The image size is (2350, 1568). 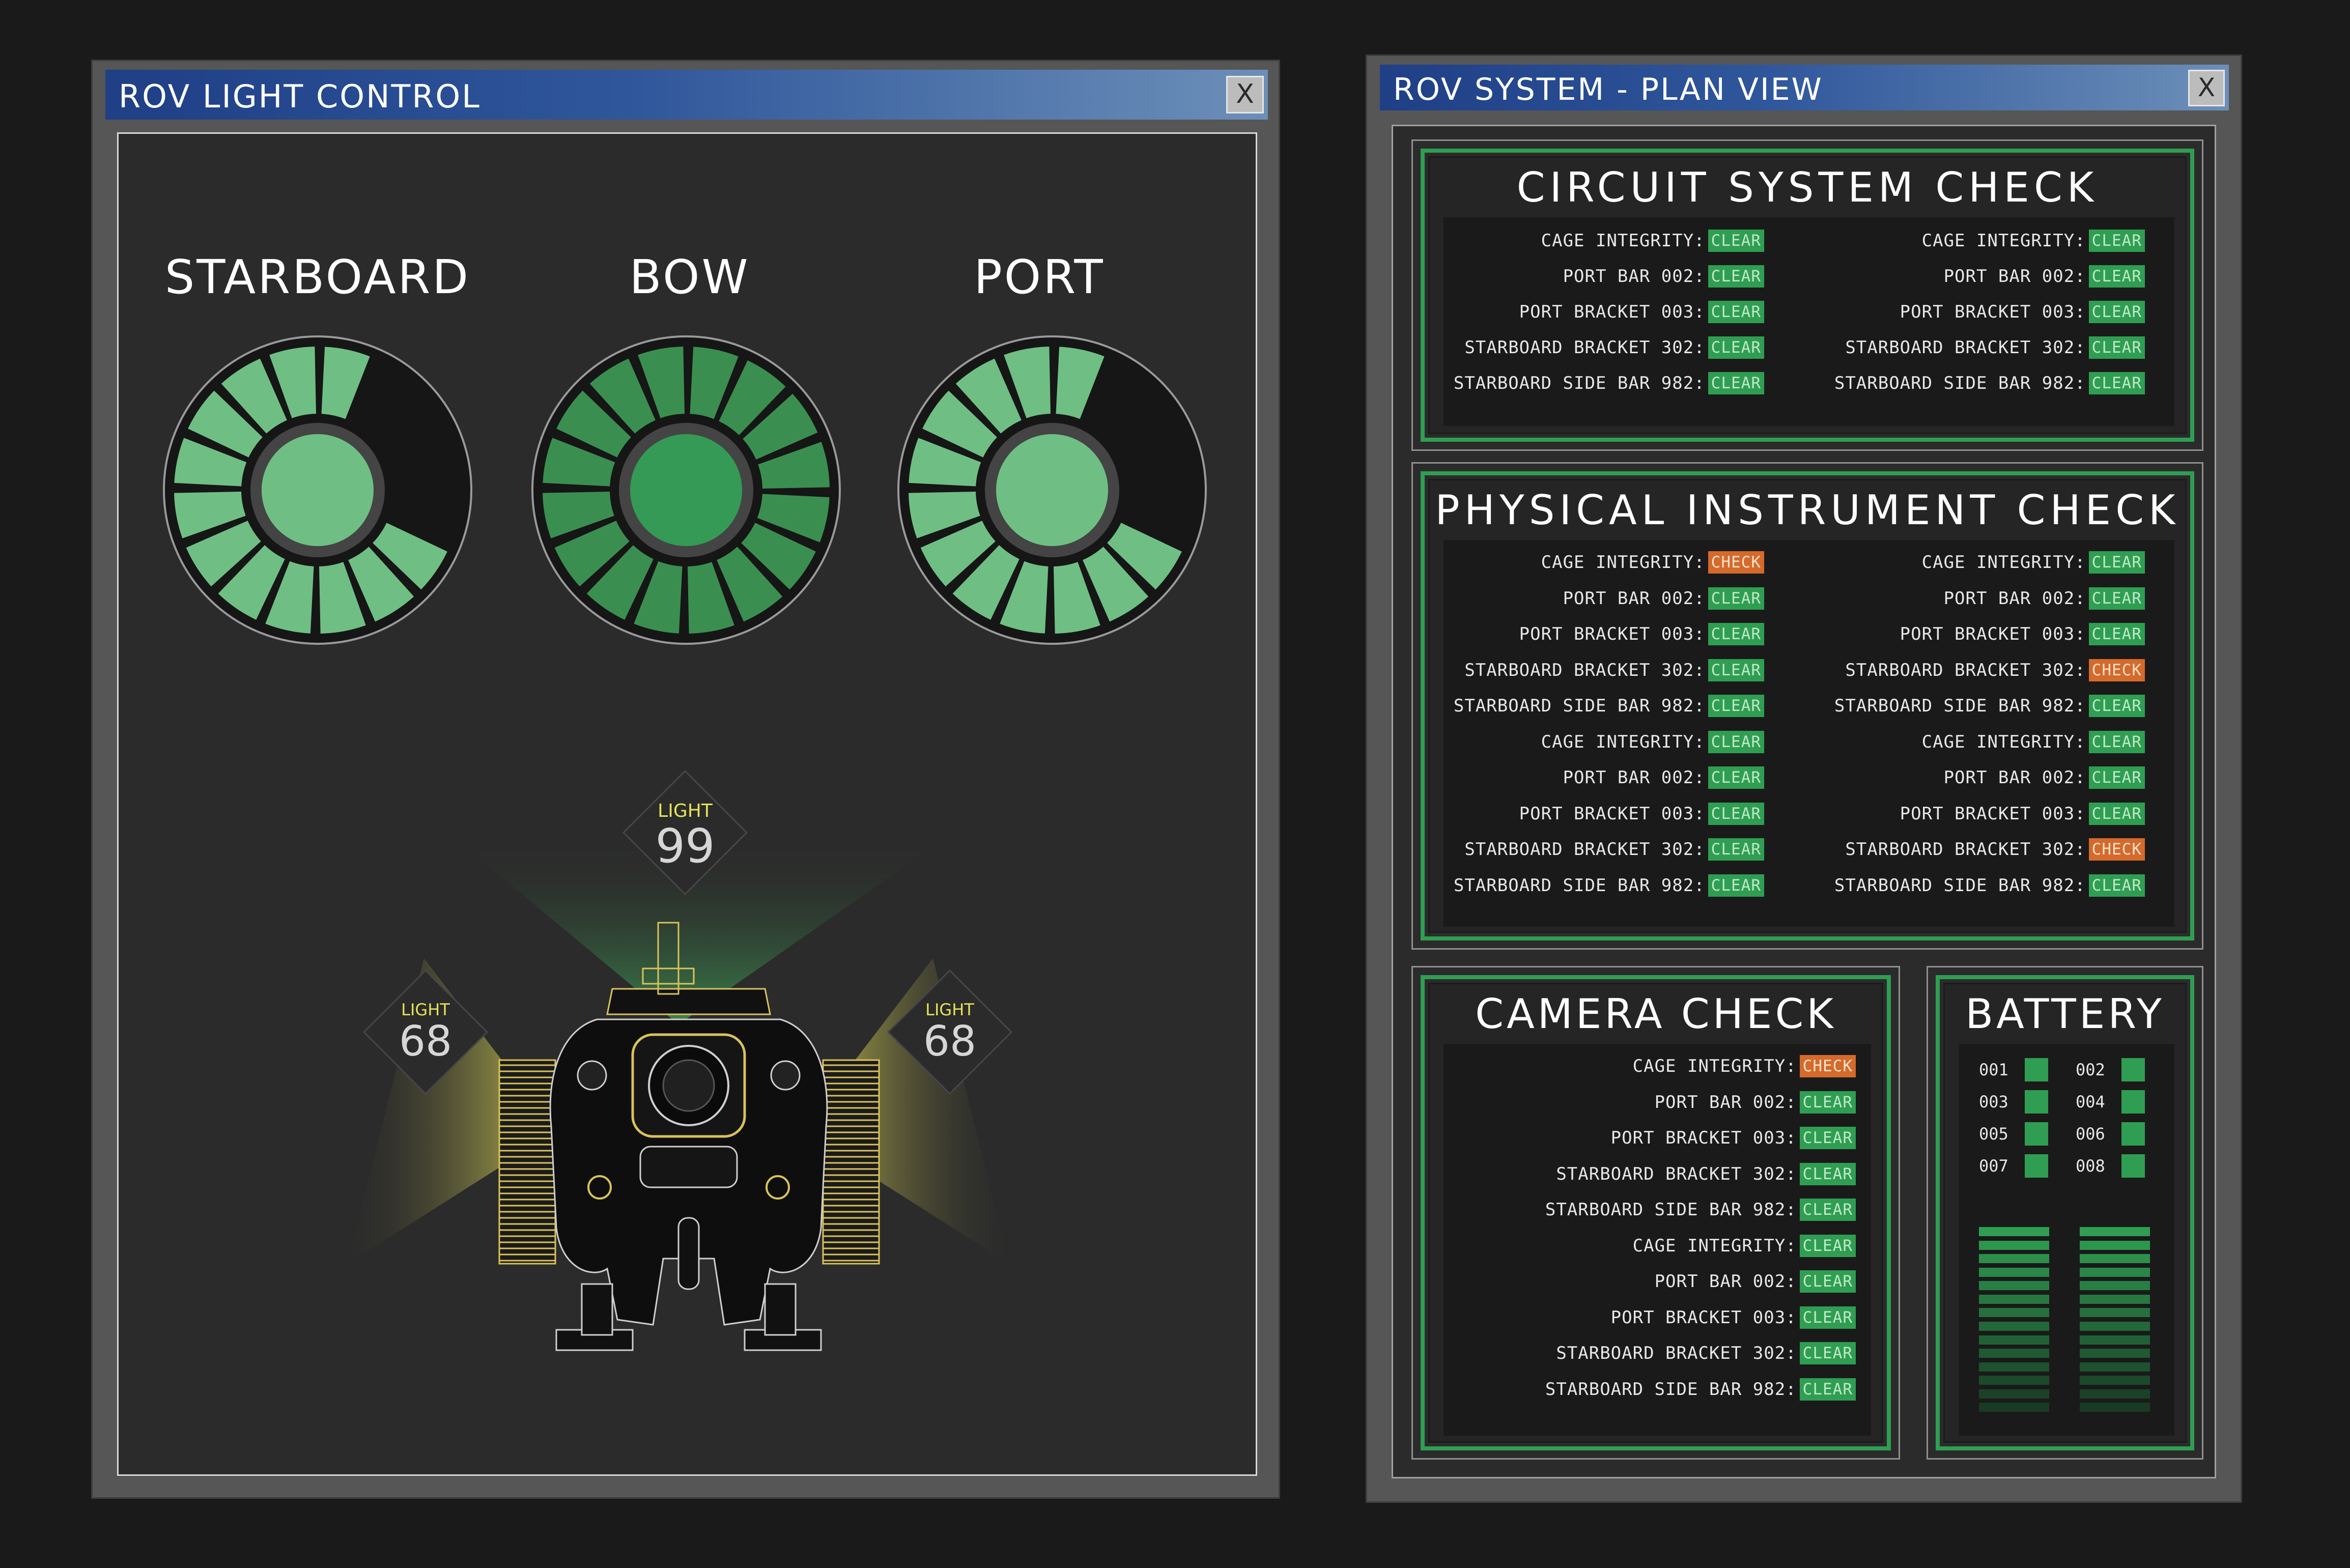 I want to click on bow-light-indicator: LIGHT 99, so click(x=685, y=832).